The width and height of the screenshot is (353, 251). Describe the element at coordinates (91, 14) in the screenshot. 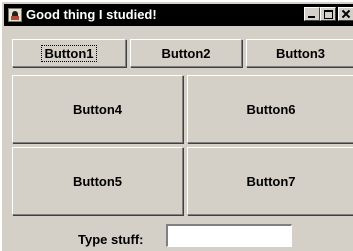

I see `window-title: Good thing I studied!` at that location.